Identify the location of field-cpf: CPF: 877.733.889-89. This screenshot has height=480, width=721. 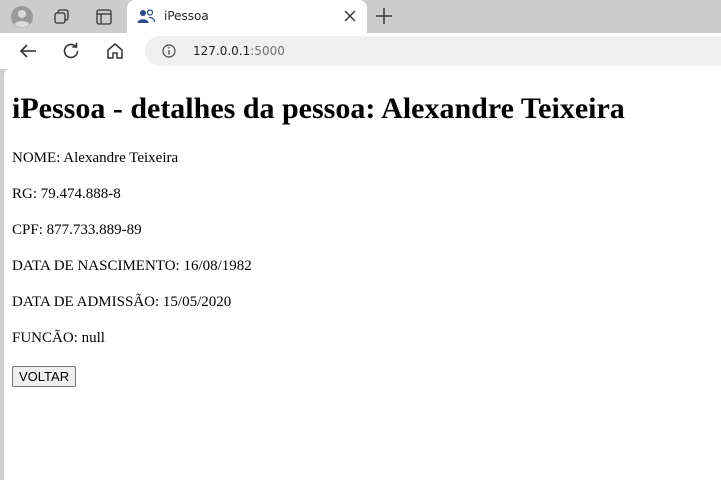
(77, 230).